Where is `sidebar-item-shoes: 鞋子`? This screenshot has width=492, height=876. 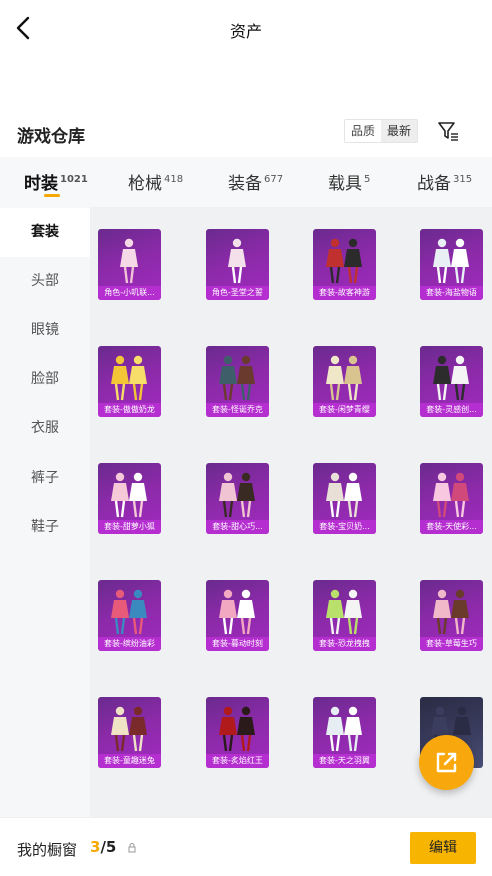
sidebar-item-shoes: 鞋子 is located at coordinates (45, 527).